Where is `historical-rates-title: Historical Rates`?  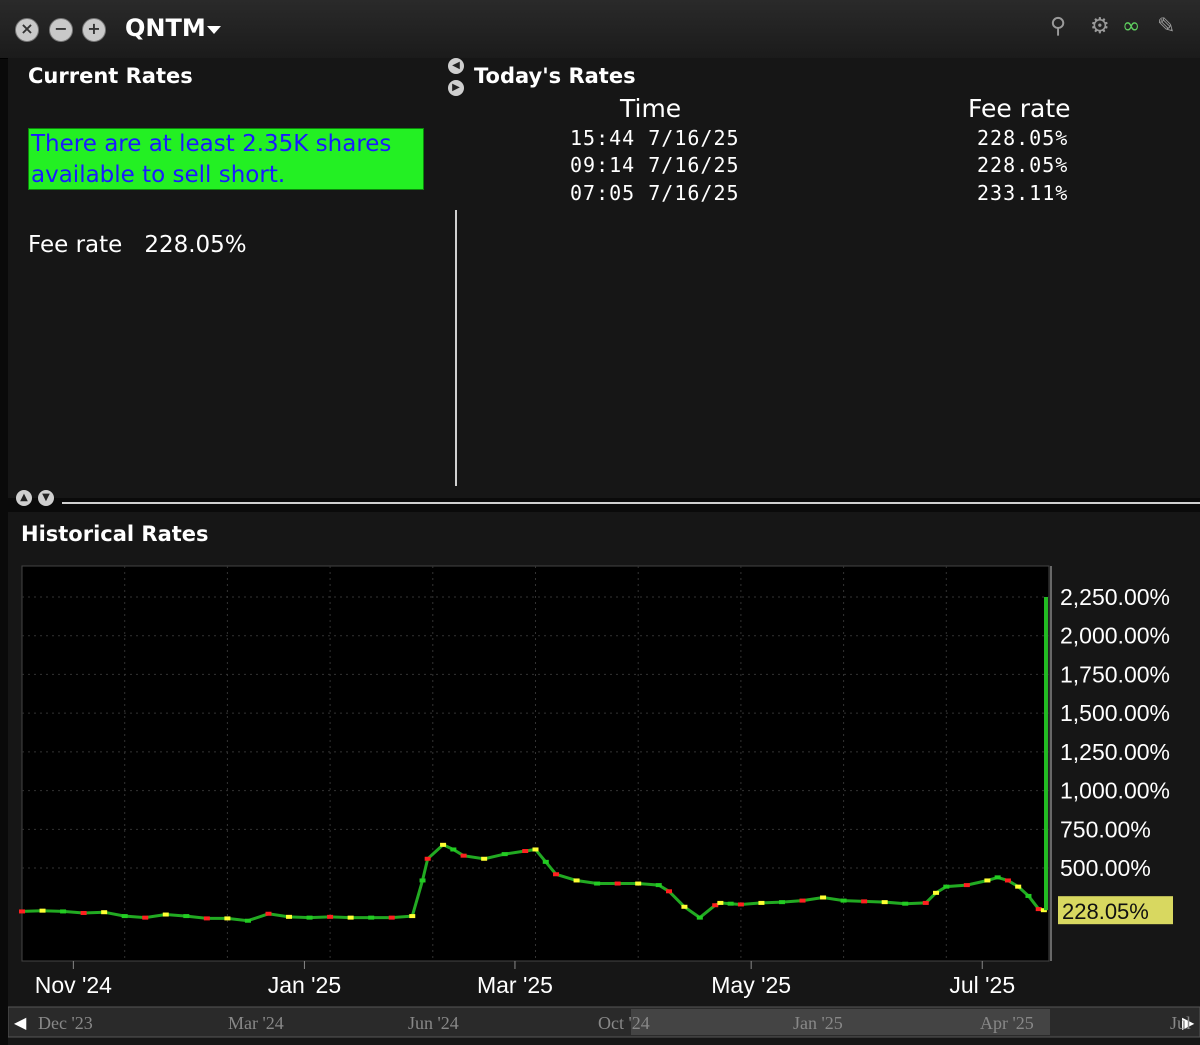
historical-rates-title: Historical Rates is located at coordinates (115, 534).